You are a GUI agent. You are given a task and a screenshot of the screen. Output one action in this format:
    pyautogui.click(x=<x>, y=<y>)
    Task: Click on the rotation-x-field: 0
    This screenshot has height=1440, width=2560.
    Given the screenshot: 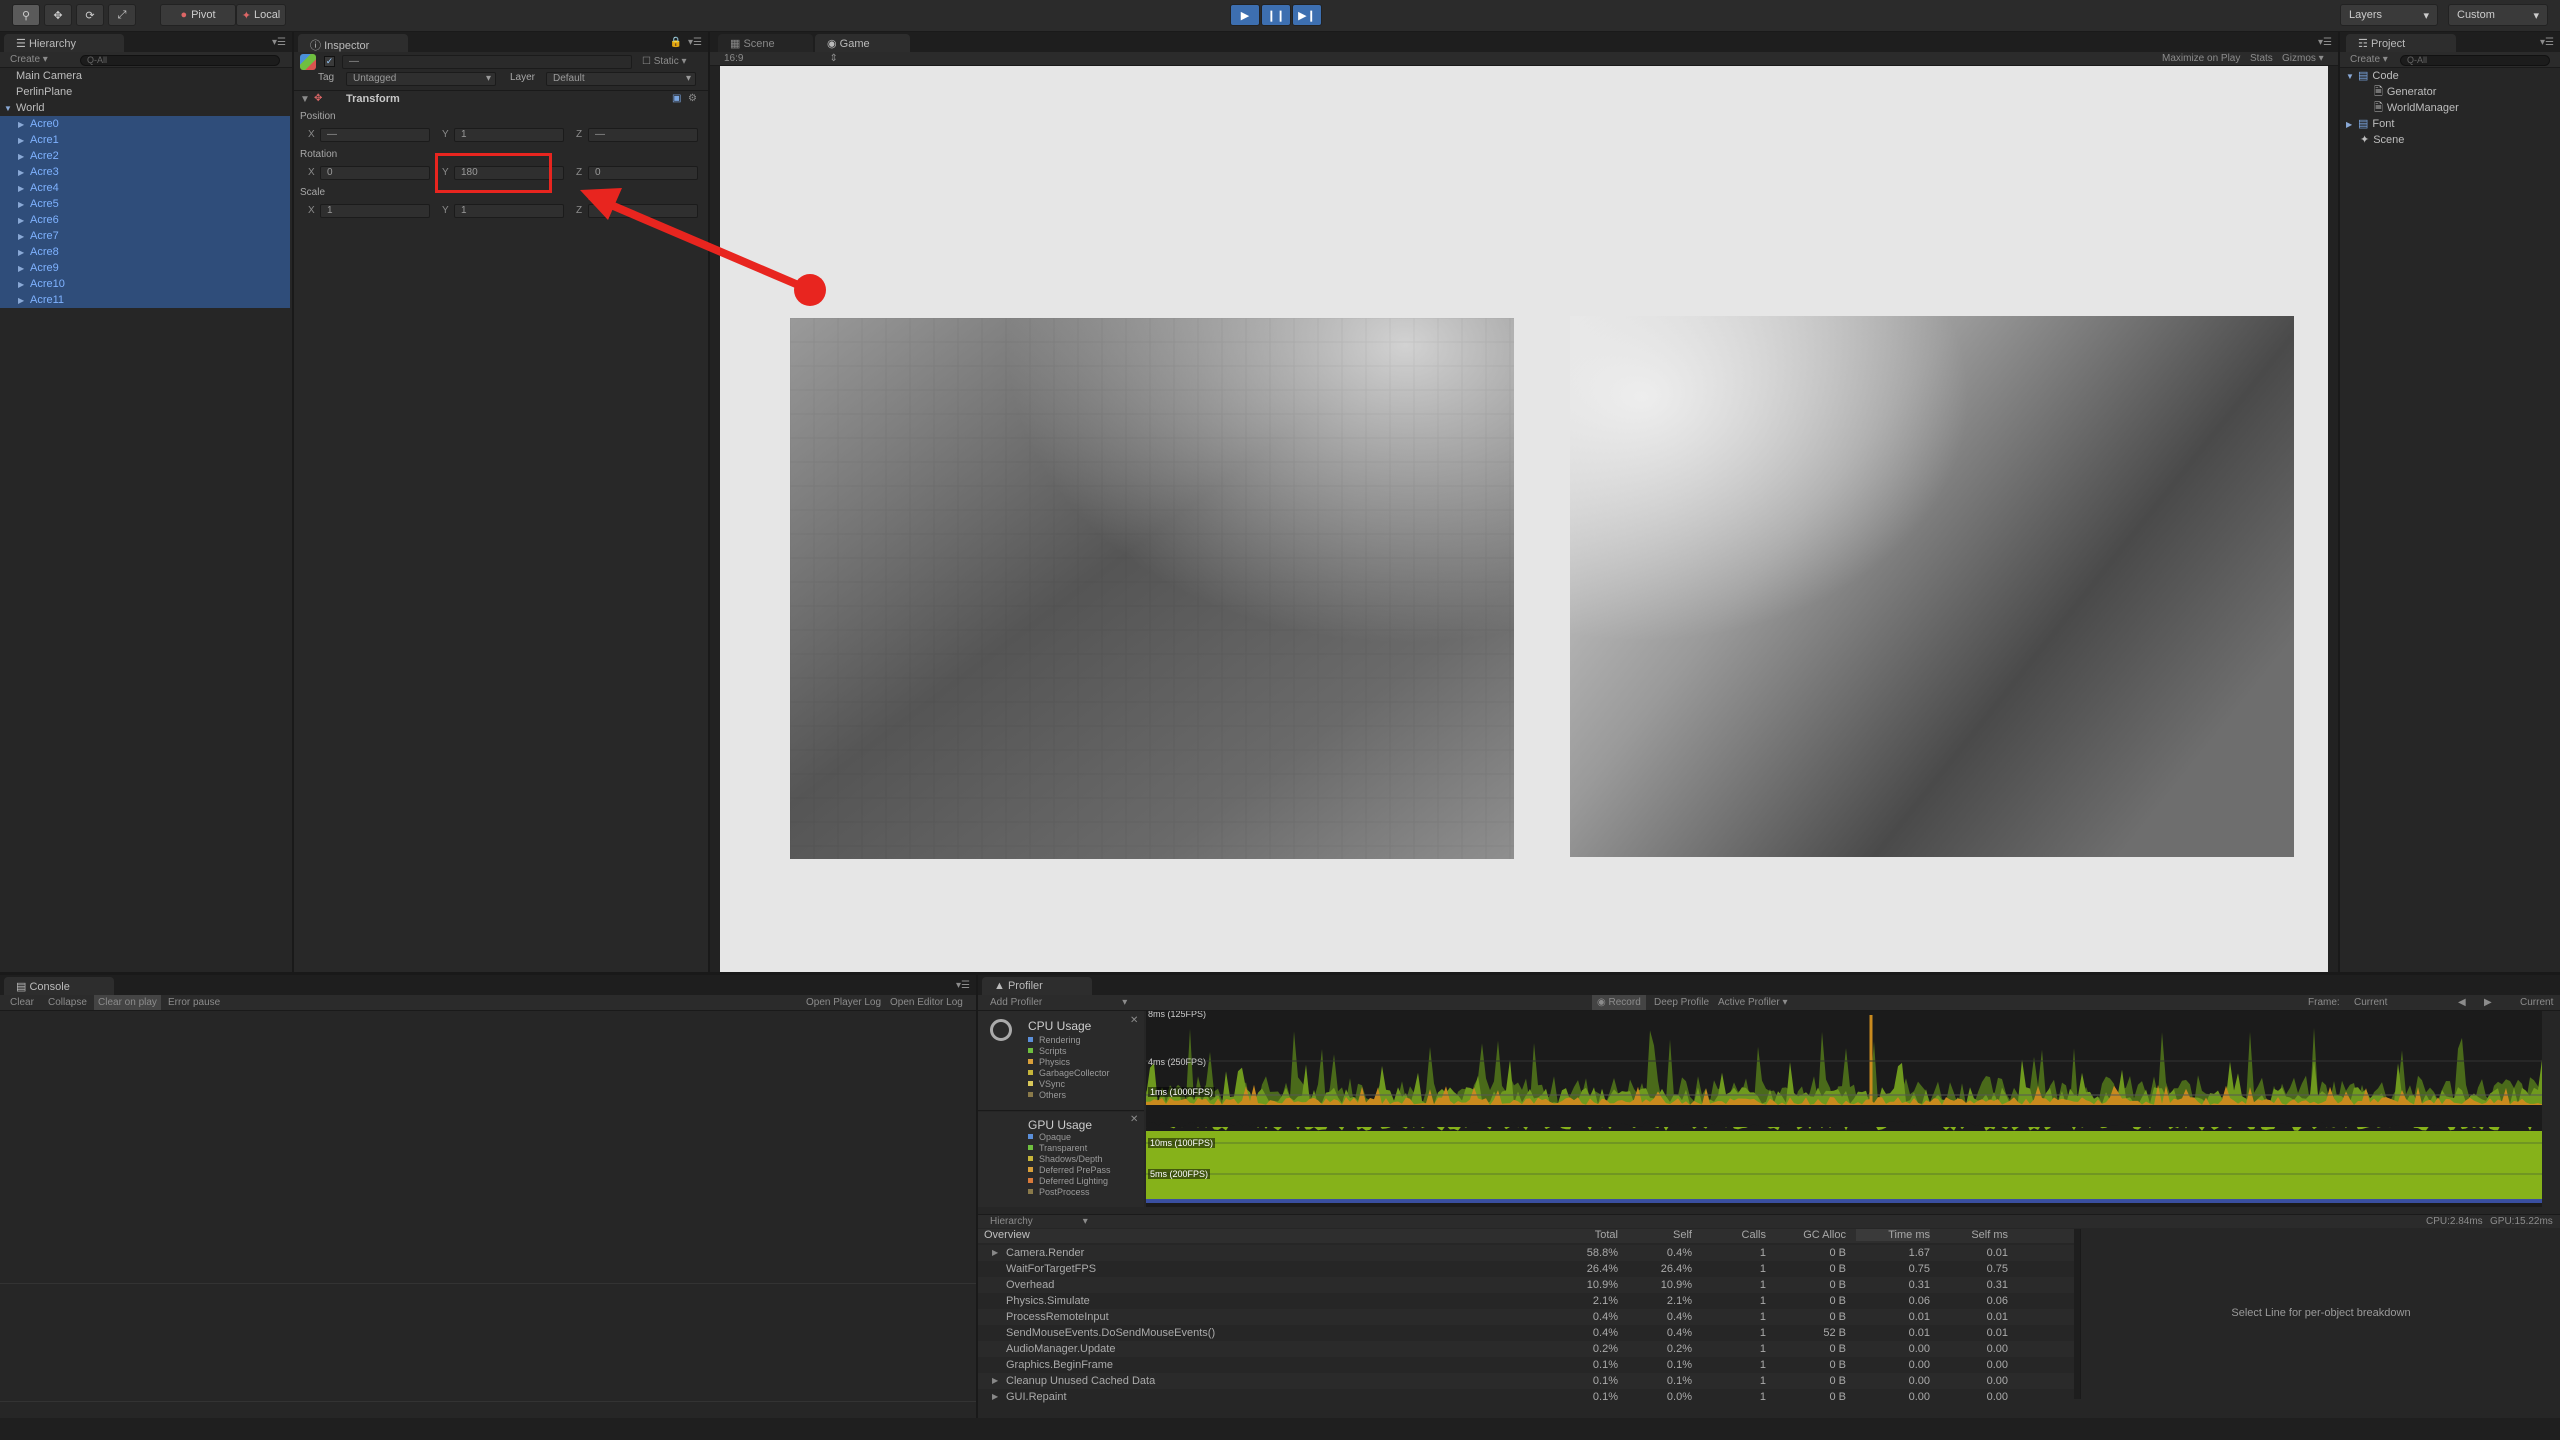 What is the action you would take?
    pyautogui.click(x=375, y=173)
    